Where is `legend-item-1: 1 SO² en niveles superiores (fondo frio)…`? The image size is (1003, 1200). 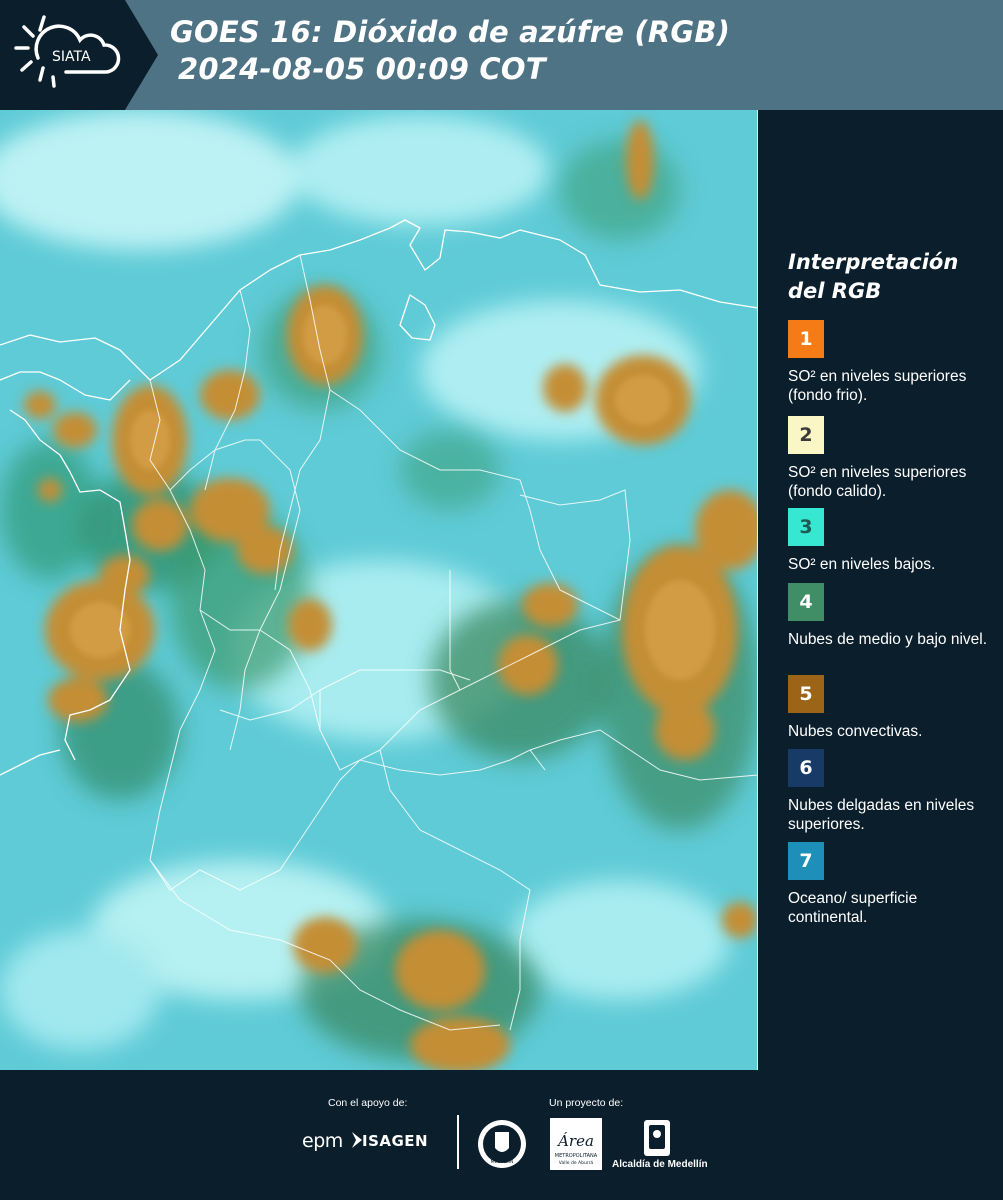 legend-item-1: 1 SO² en niveles superiores (fondo frio)… is located at coordinates (890, 362).